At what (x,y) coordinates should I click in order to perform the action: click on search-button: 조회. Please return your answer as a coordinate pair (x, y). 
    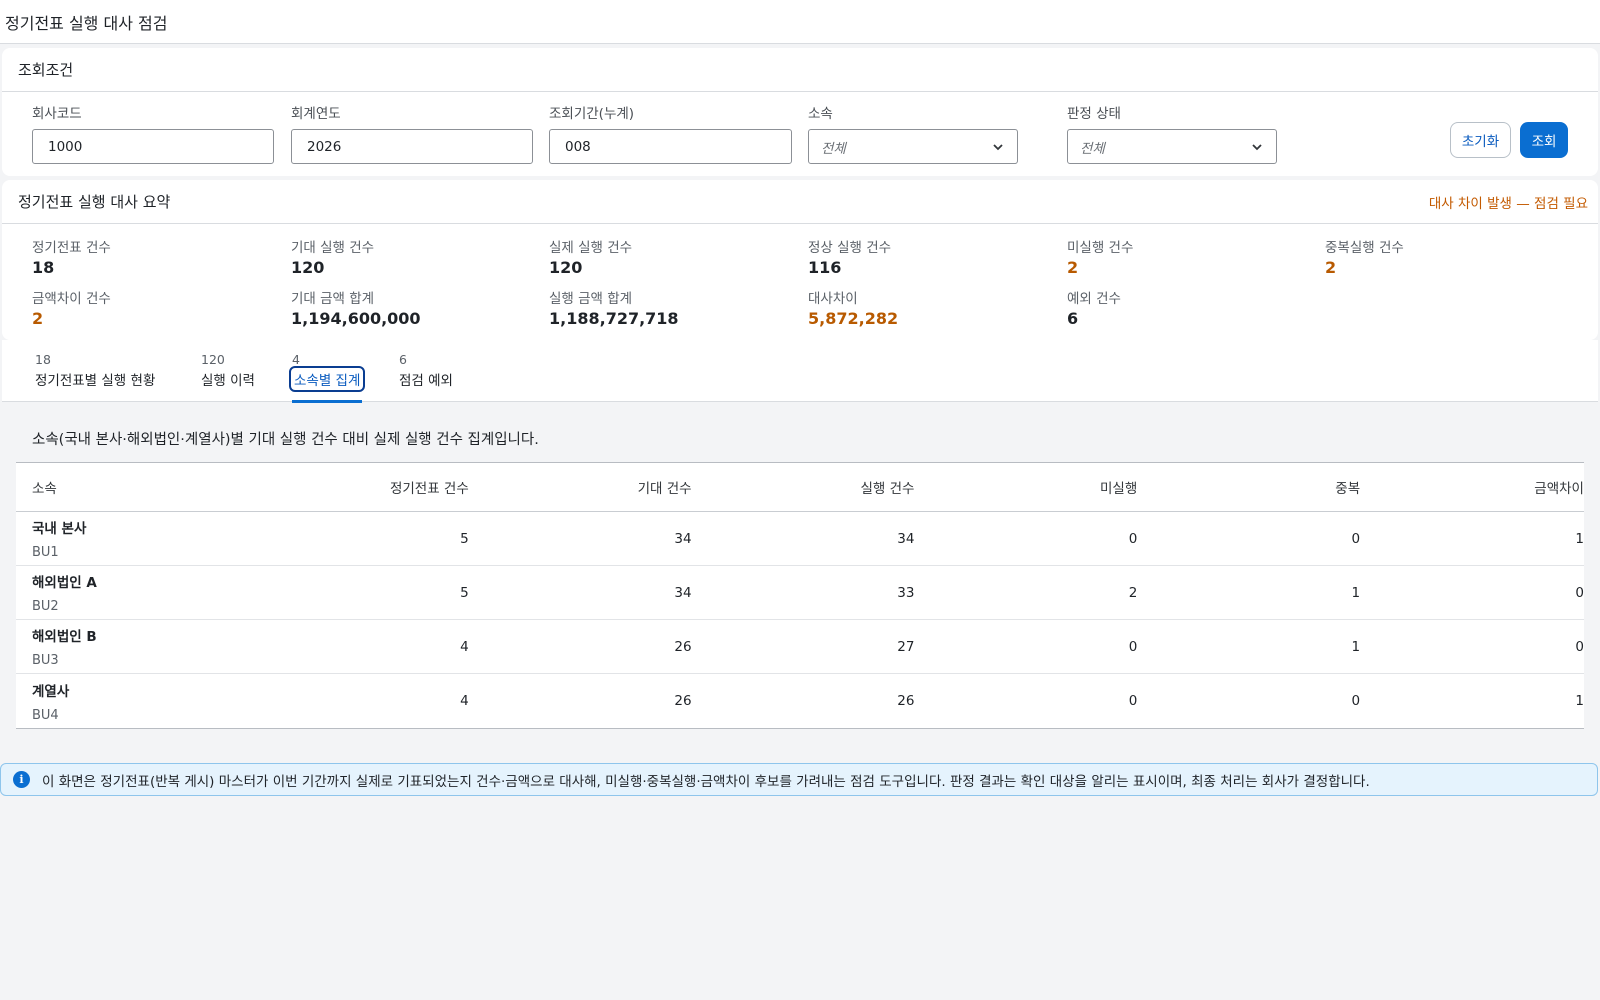
    Looking at the image, I should click on (1544, 140).